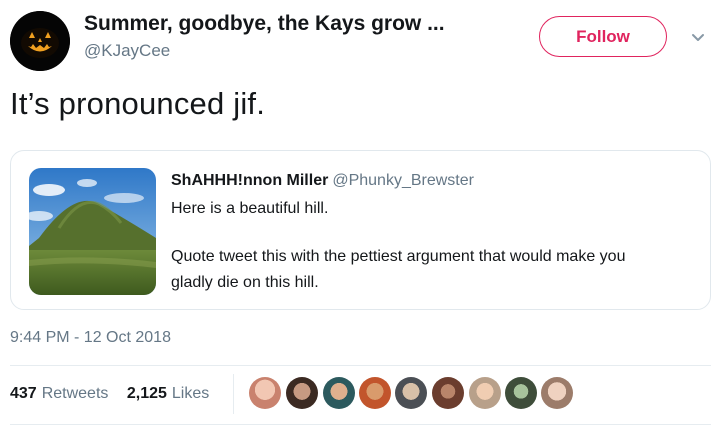 Image resolution: width=717 pixels, height=428 pixels. What do you see at coordinates (138, 103) in the screenshot?
I see `tweet-text: It’s pronounced jif.` at bounding box center [138, 103].